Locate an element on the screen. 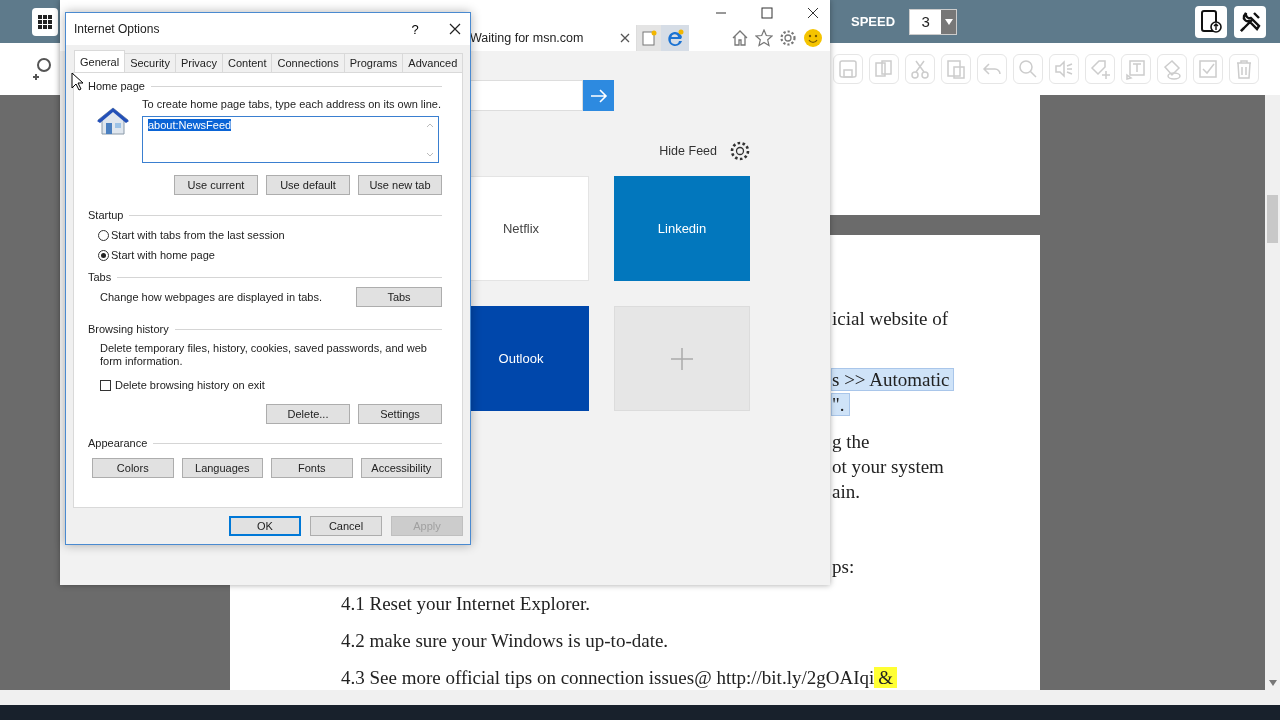 The width and height of the screenshot is (1280, 720). checkbox-option: Delete browsing history on exit is located at coordinates (271, 385).